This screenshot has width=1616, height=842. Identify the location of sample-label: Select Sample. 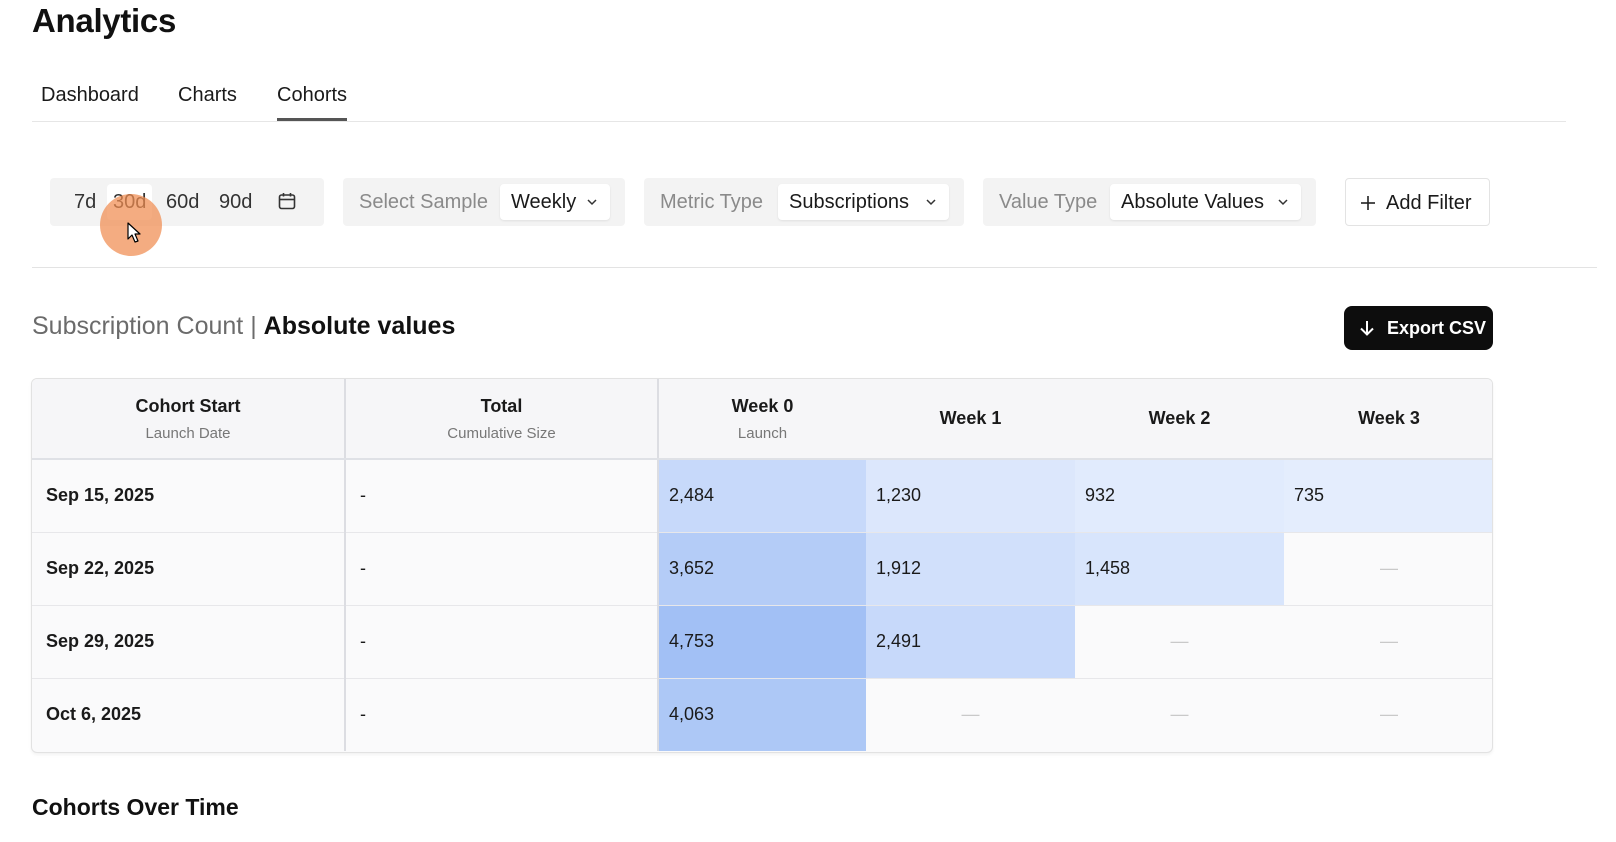
(423, 202).